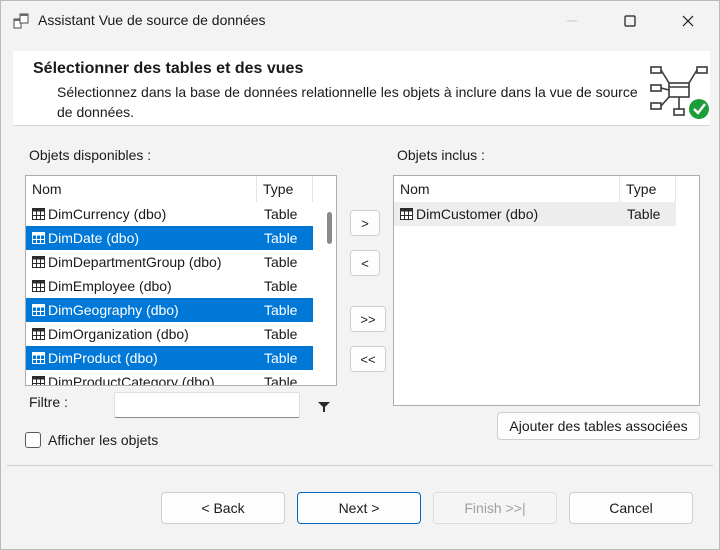  Describe the element at coordinates (223, 508) in the screenshot. I see `back-button: < Back` at that location.